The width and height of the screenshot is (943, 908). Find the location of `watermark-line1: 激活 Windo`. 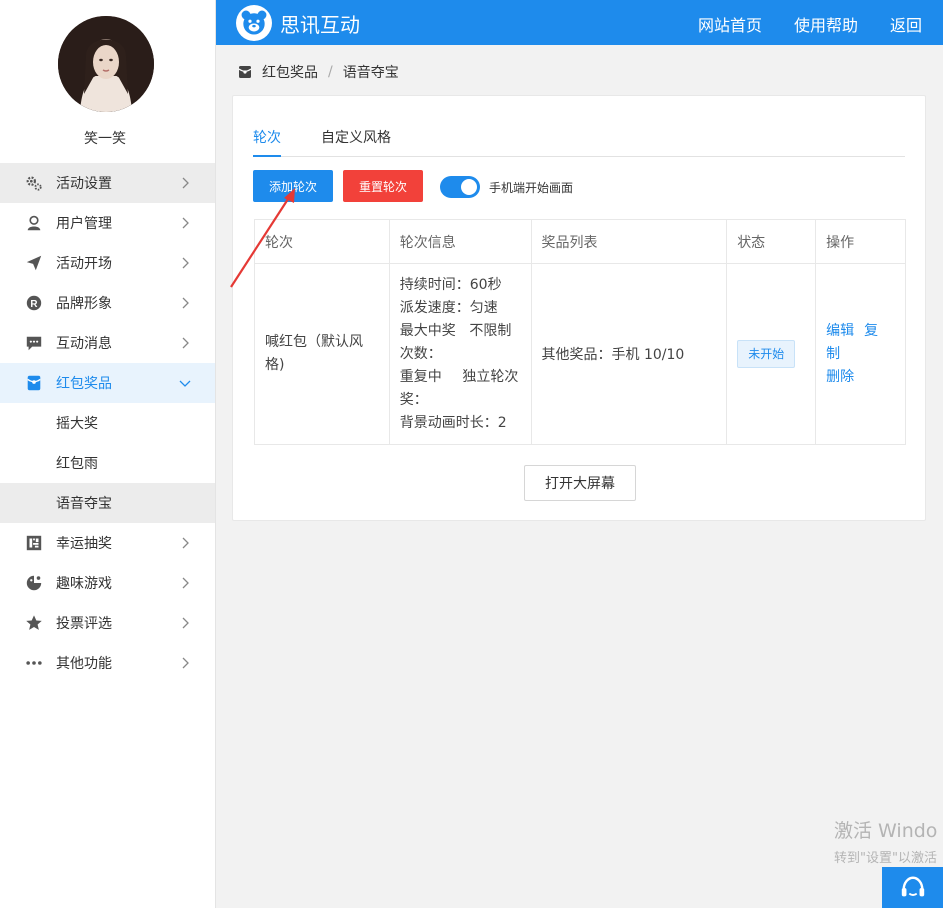

watermark-line1: 激活 Windo is located at coordinates (886, 831).